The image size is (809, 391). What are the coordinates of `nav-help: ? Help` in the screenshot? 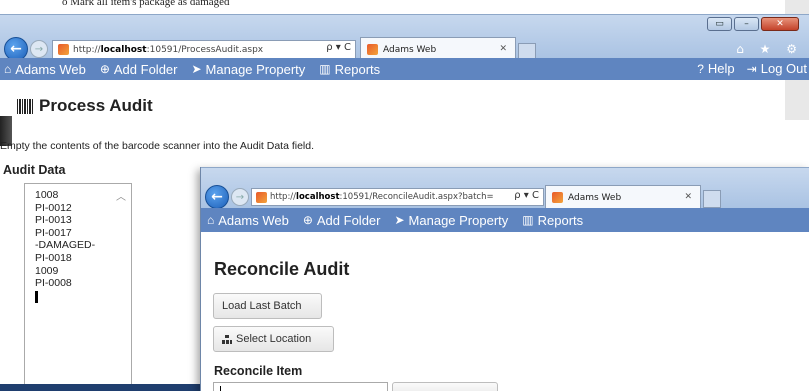 It's located at (715, 68).